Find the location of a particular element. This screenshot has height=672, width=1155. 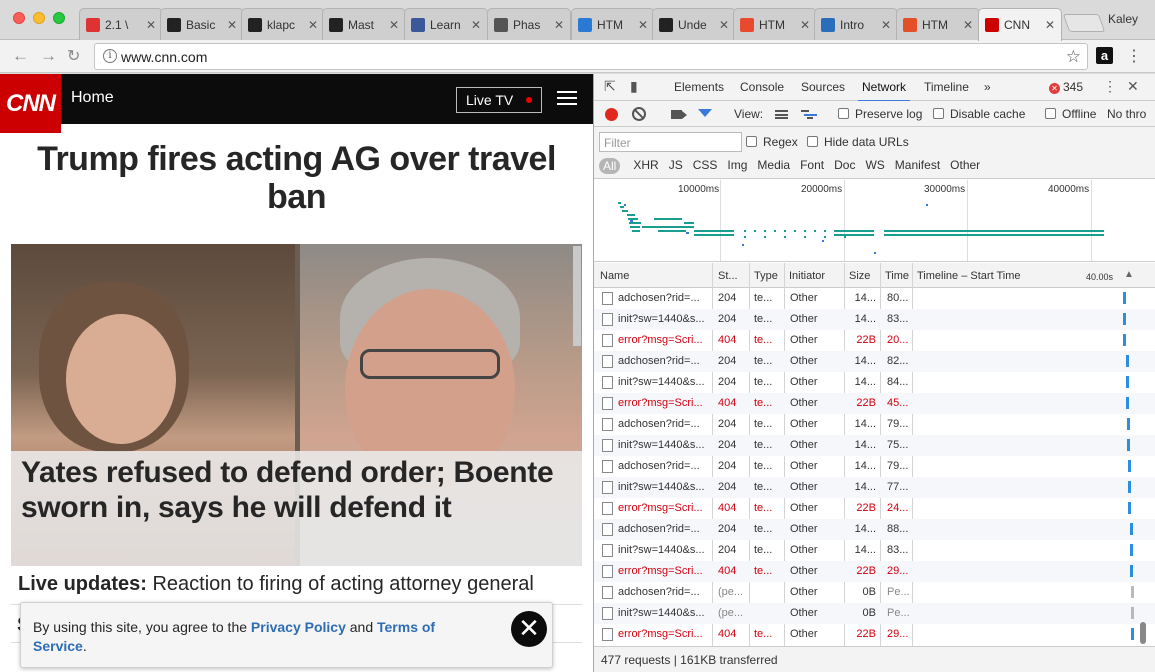

browser-tab: Mast ✕ is located at coordinates (364, 24).